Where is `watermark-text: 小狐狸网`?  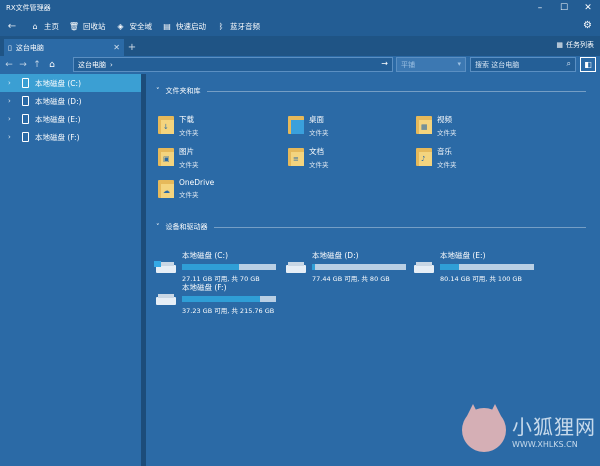
watermark-text: 小狐狸网 is located at coordinates (554, 427).